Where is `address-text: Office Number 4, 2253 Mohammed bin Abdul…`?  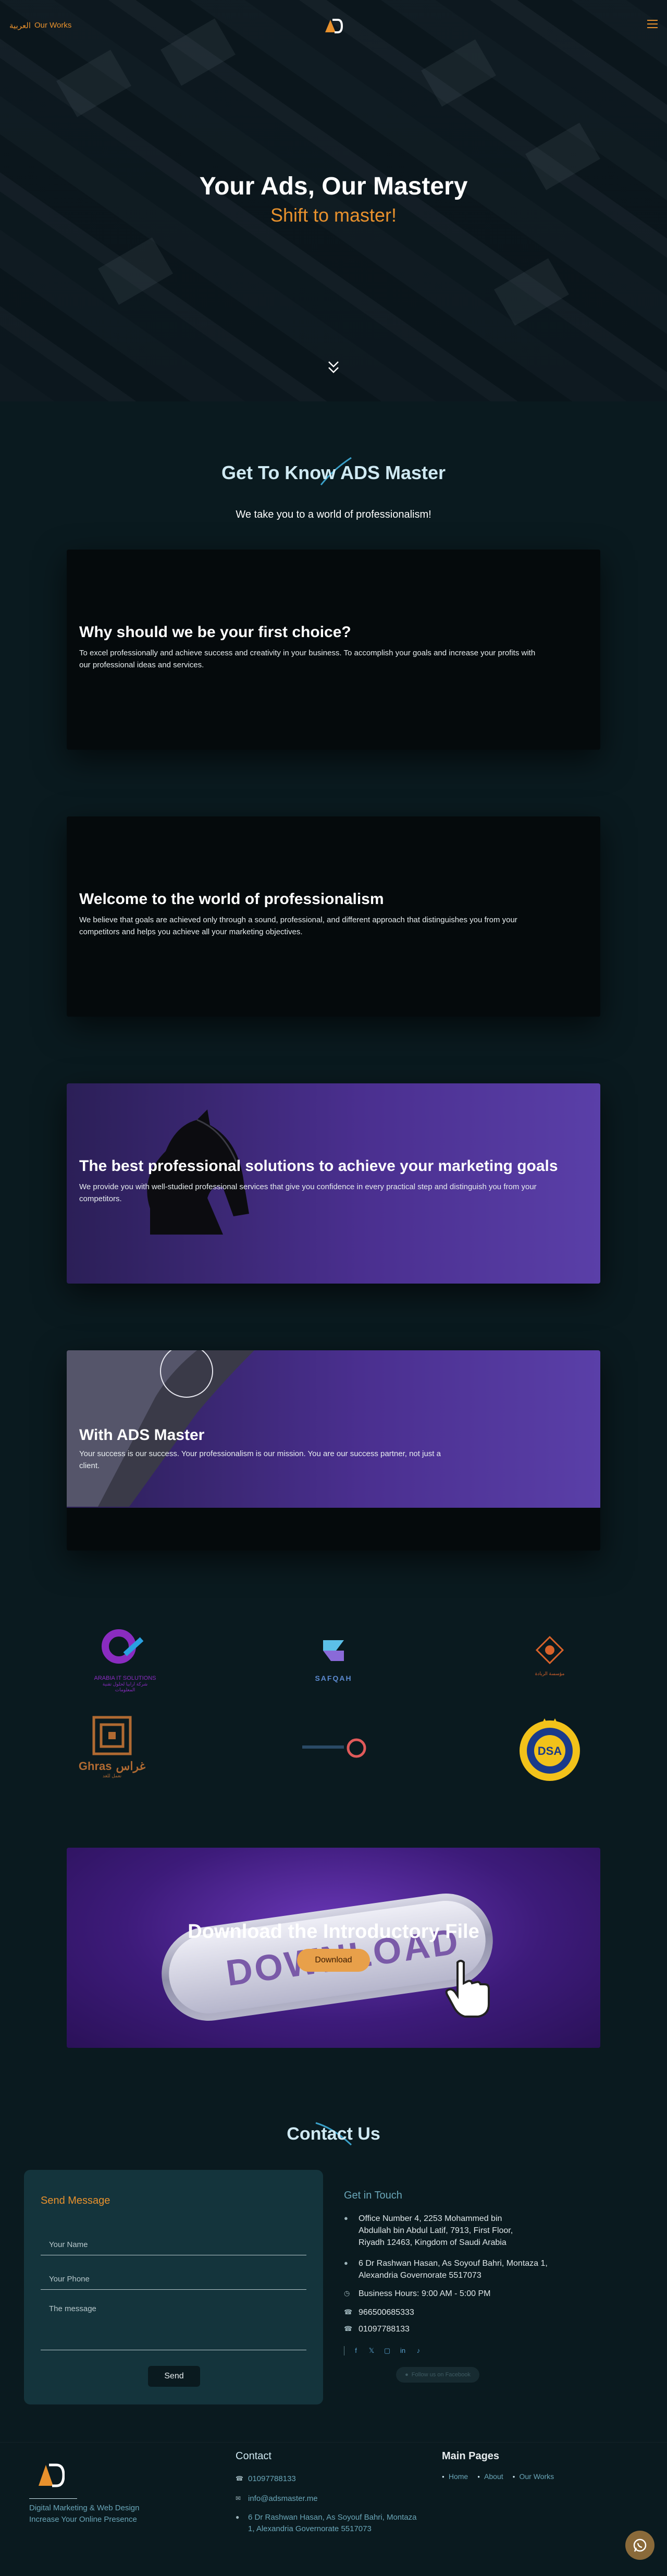
address-text: Office Number 4, 2253 Mohammed bin Abdul… is located at coordinates (436, 2231).